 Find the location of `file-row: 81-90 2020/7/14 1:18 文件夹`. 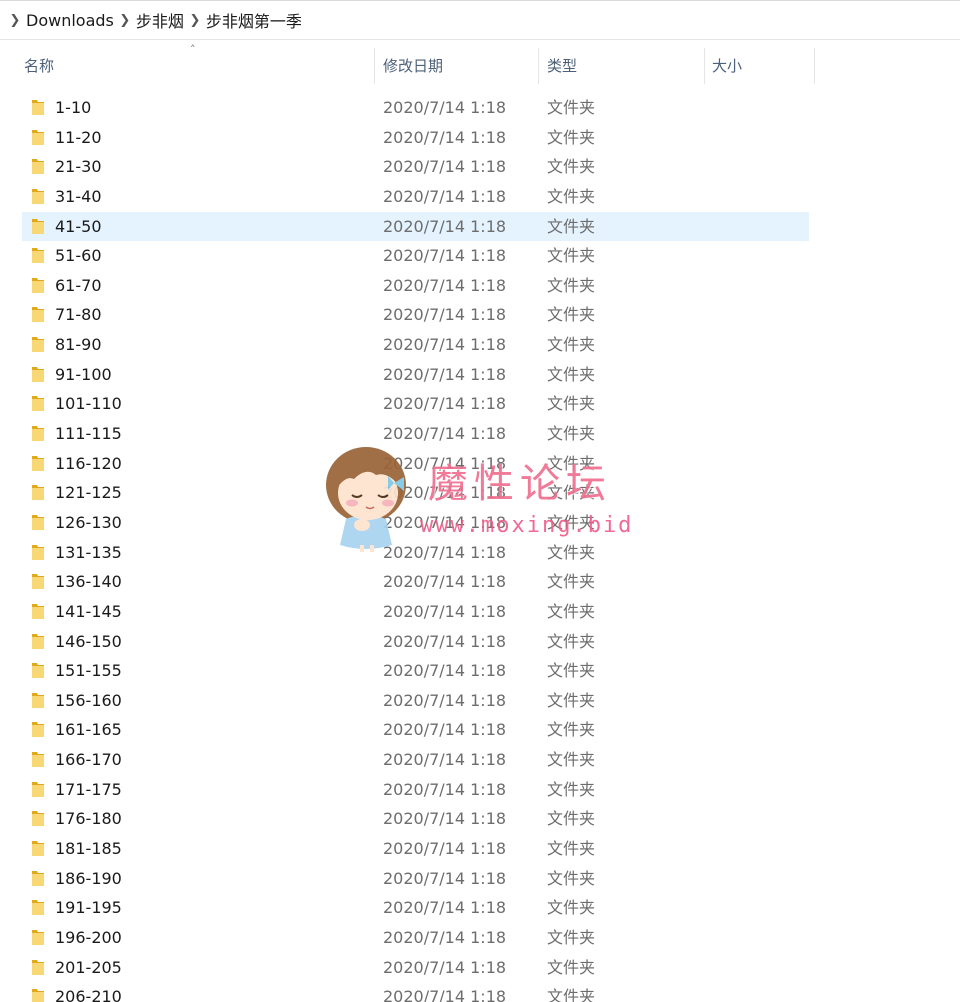

file-row: 81-90 2020/7/14 1:18 文件夹 is located at coordinates (480, 345).